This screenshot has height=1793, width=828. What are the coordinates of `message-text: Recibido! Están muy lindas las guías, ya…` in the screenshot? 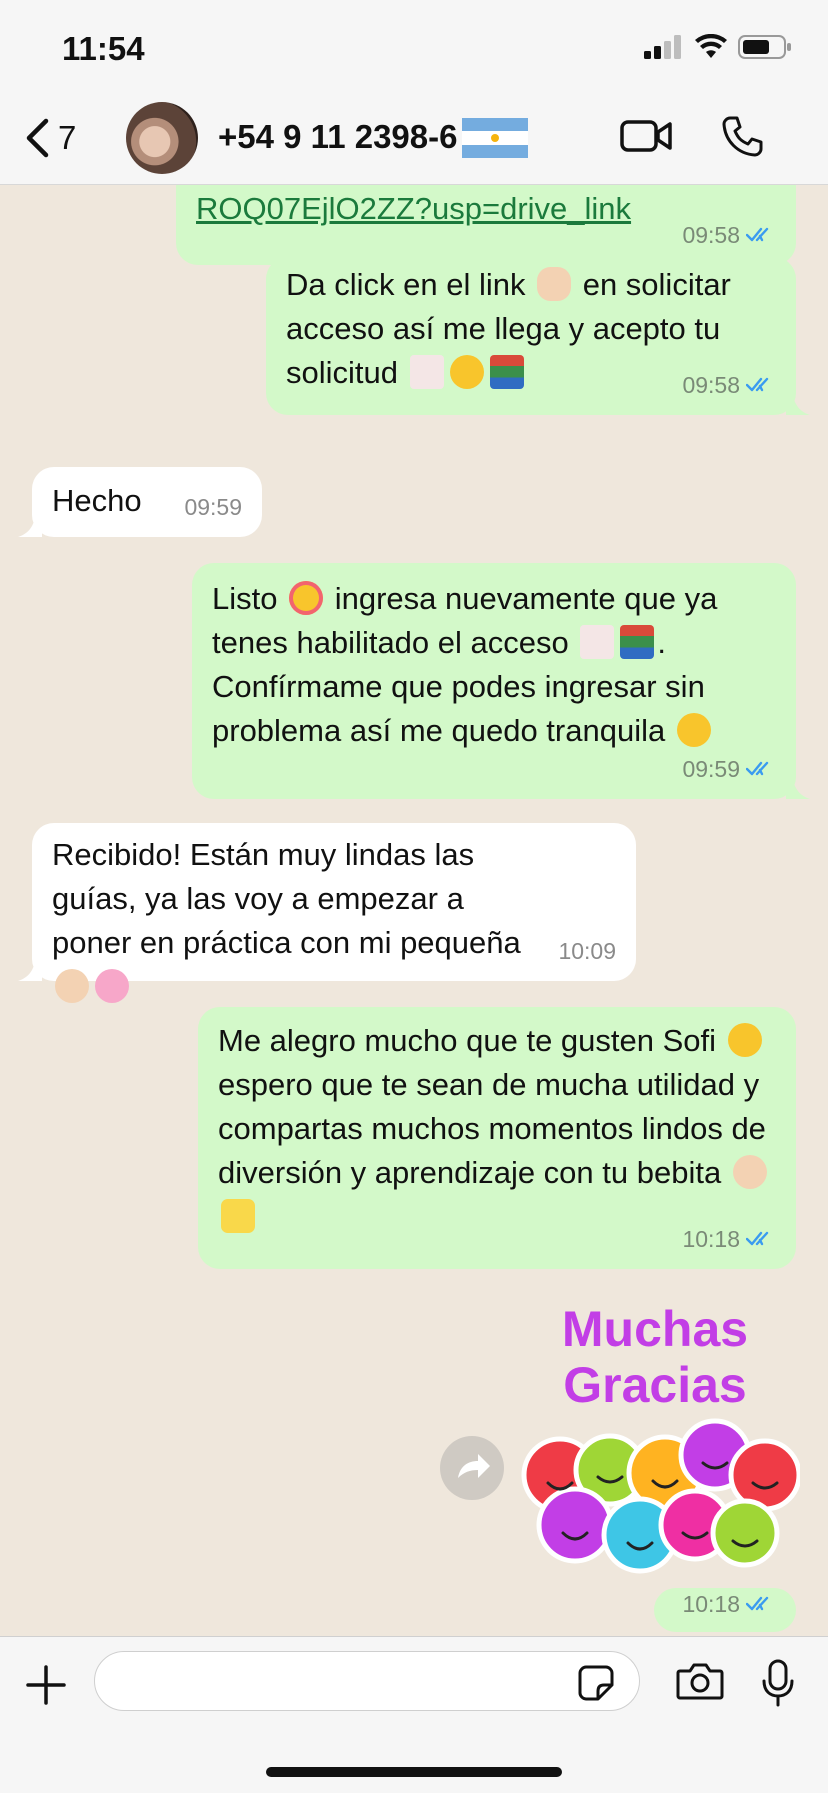 It's located at (334, 921).